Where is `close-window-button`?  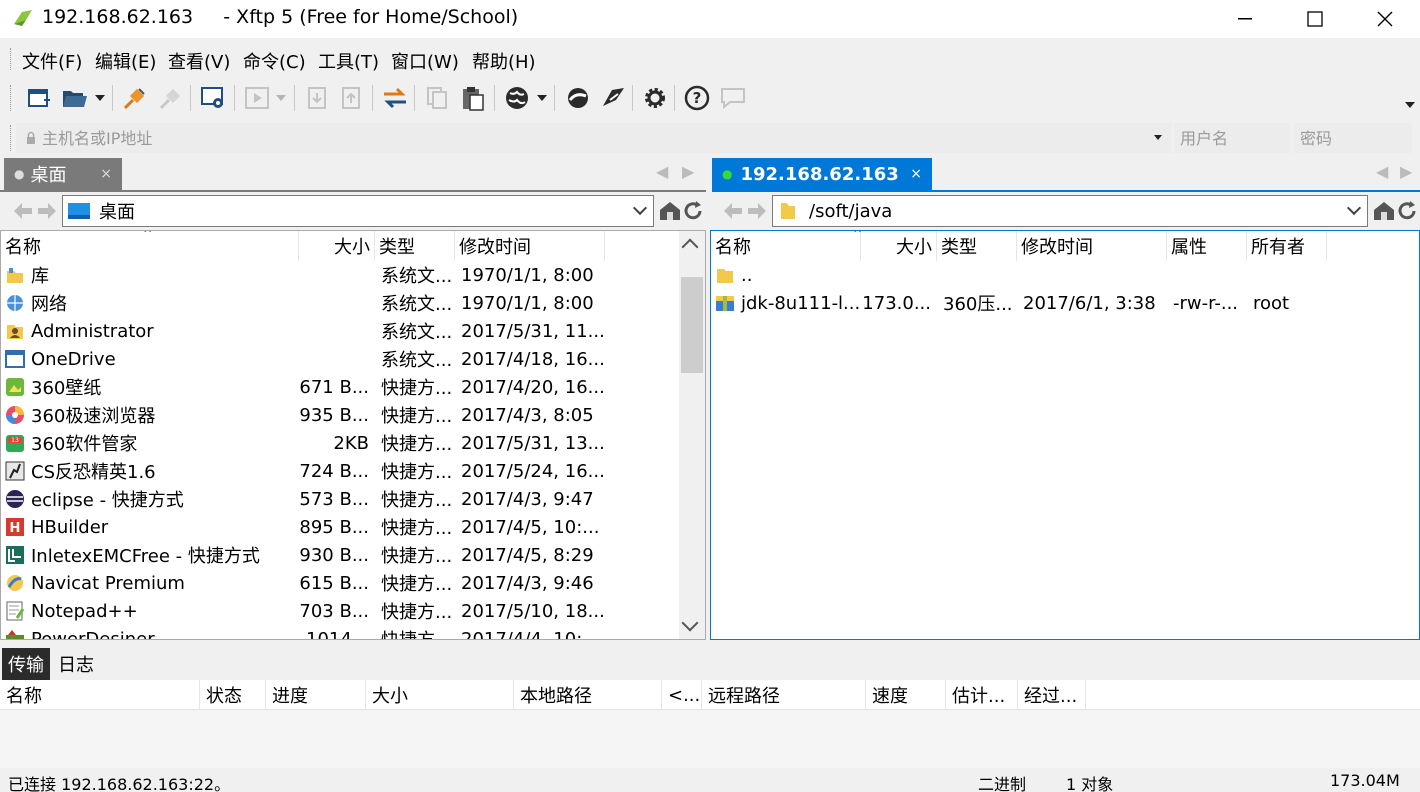 close-window-button is located at coordinates (1385, 19).